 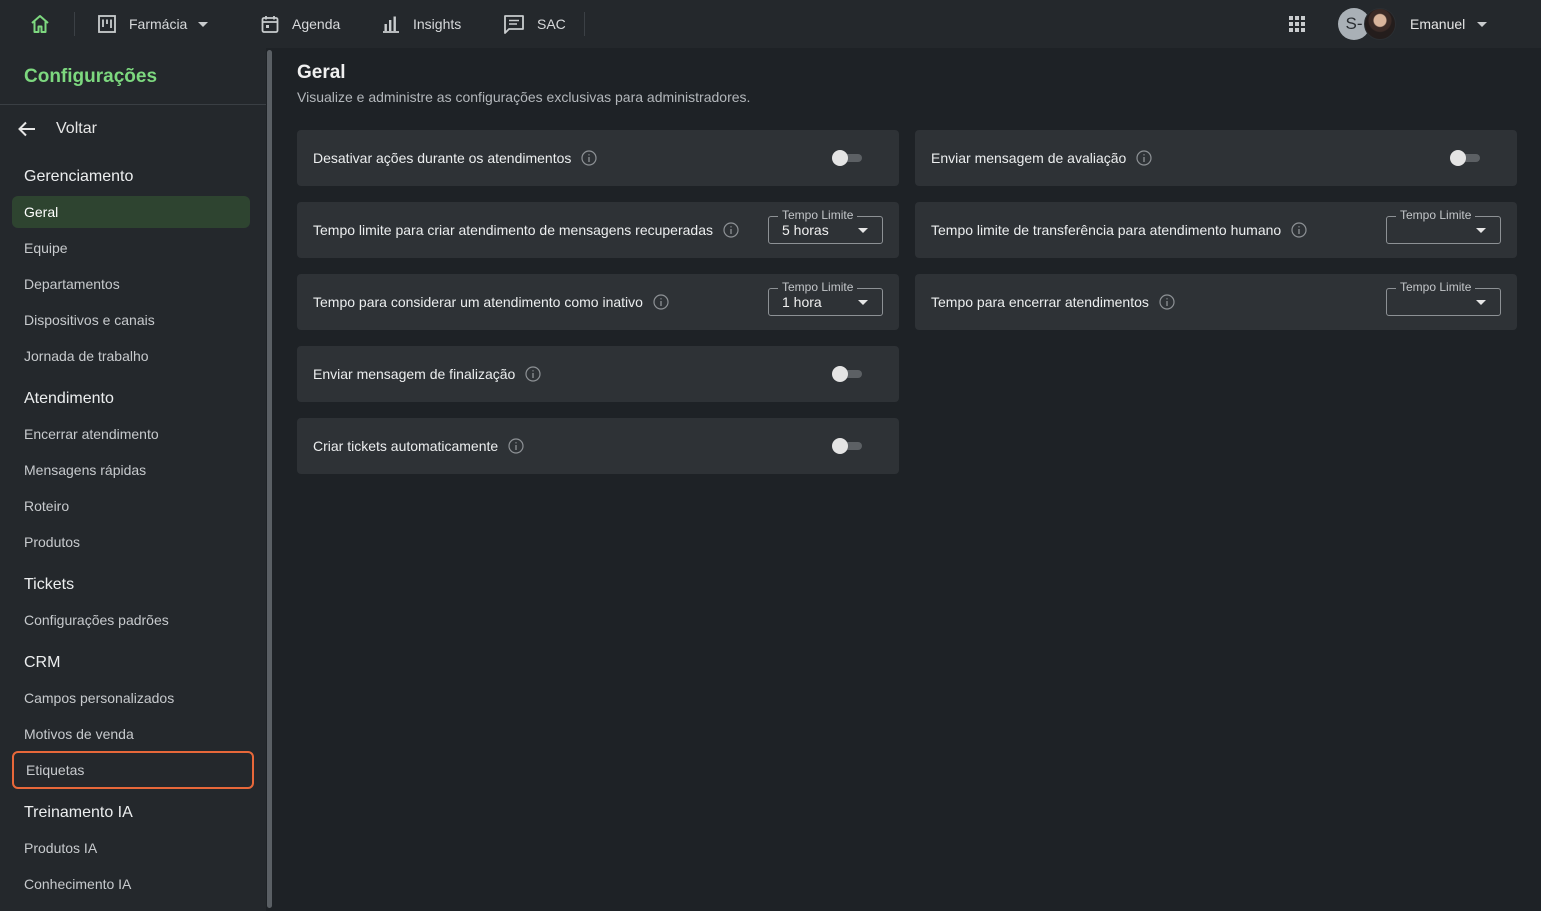 What do you see at coordinates (40, 24) in the screenshot?
I see `home-icon` at bounding box center [40, 24].